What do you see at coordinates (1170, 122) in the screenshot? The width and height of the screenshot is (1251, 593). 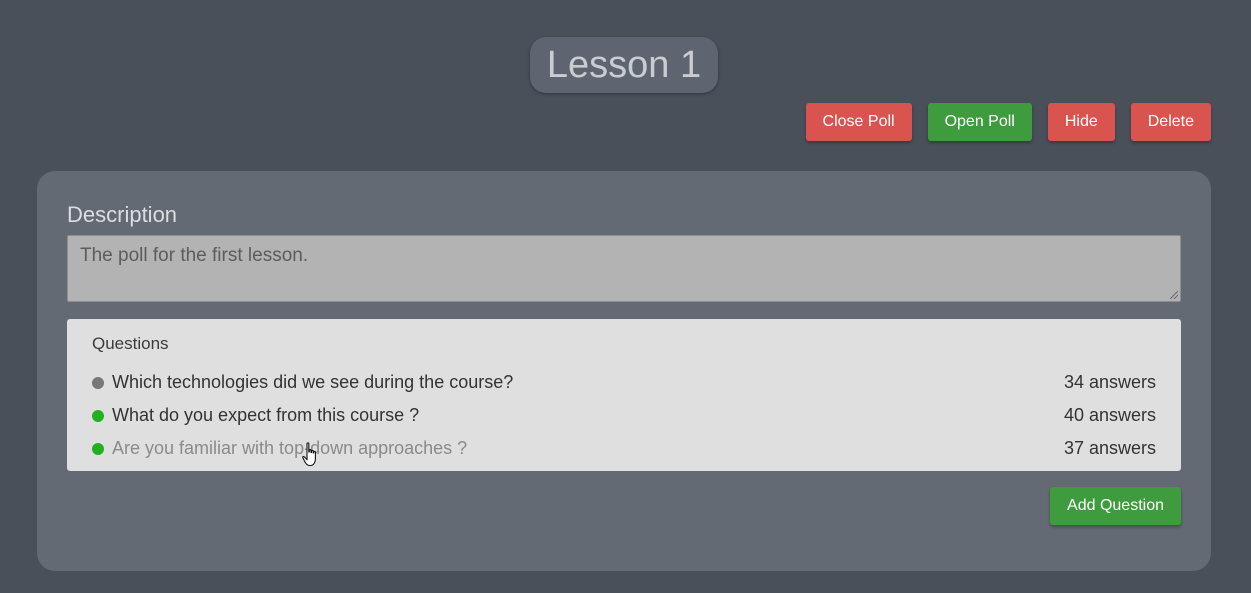 I see `delete-button: Delete` at bounding box center [1170, 122].